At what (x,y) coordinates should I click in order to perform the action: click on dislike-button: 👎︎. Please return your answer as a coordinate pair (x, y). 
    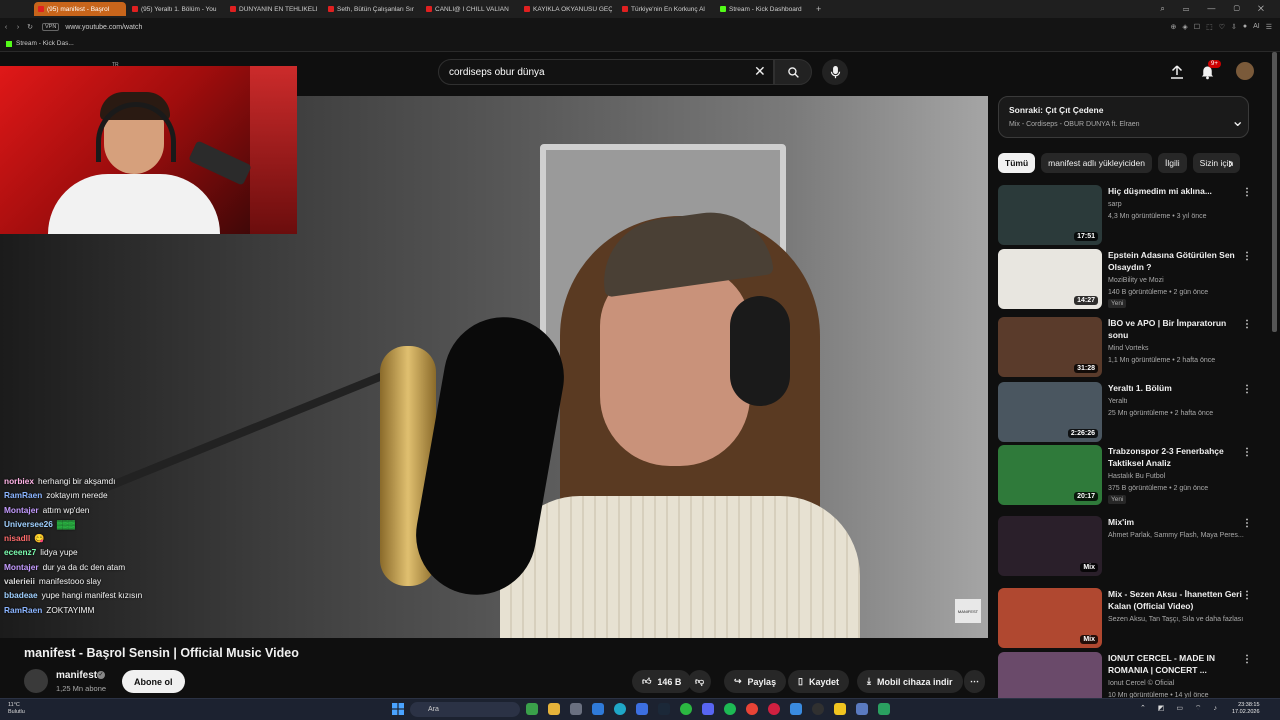
    Looking at the image, I should click on (700, 681).